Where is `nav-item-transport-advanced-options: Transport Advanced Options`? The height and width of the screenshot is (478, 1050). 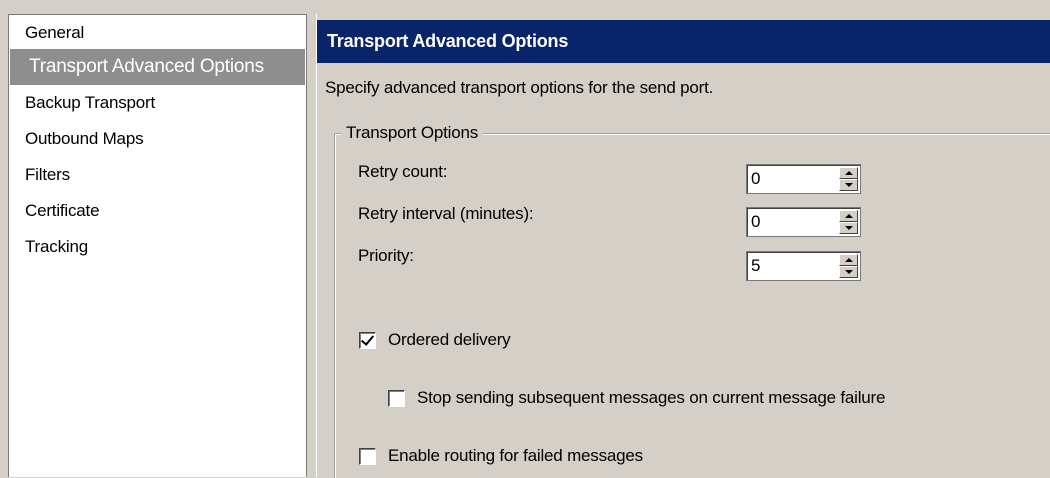
nav-item-transport-advanced-options: Transport Advanced Options is located at coordinates (157, 67).